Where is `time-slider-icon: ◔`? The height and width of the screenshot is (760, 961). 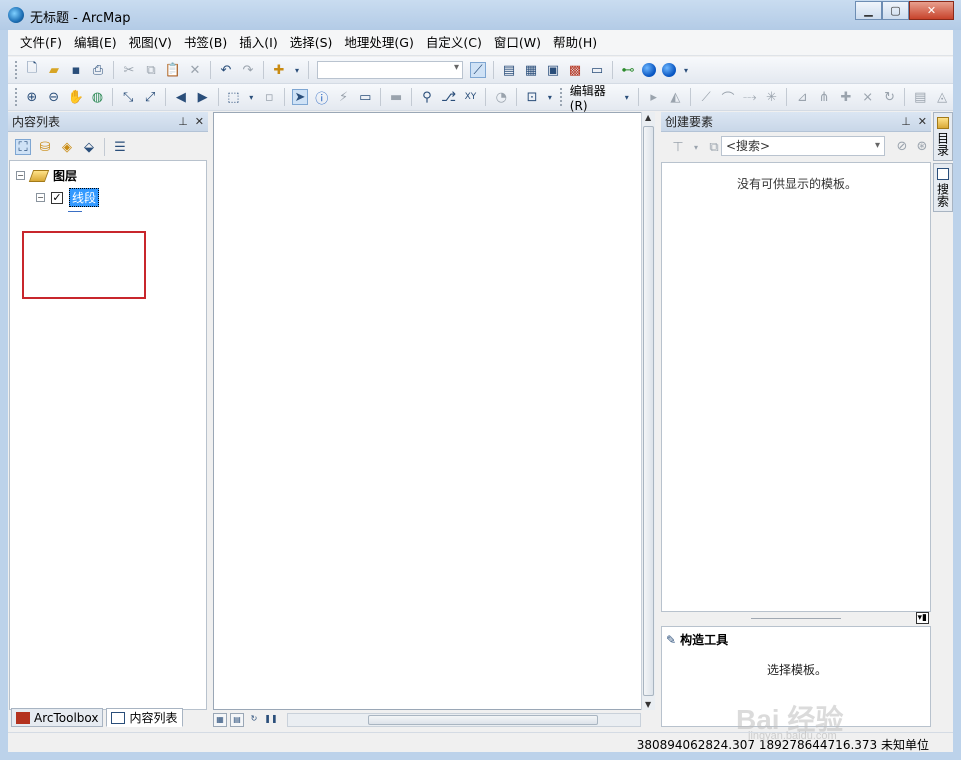 time-slider-icon: ◔ is located at coordinates (501, 97).